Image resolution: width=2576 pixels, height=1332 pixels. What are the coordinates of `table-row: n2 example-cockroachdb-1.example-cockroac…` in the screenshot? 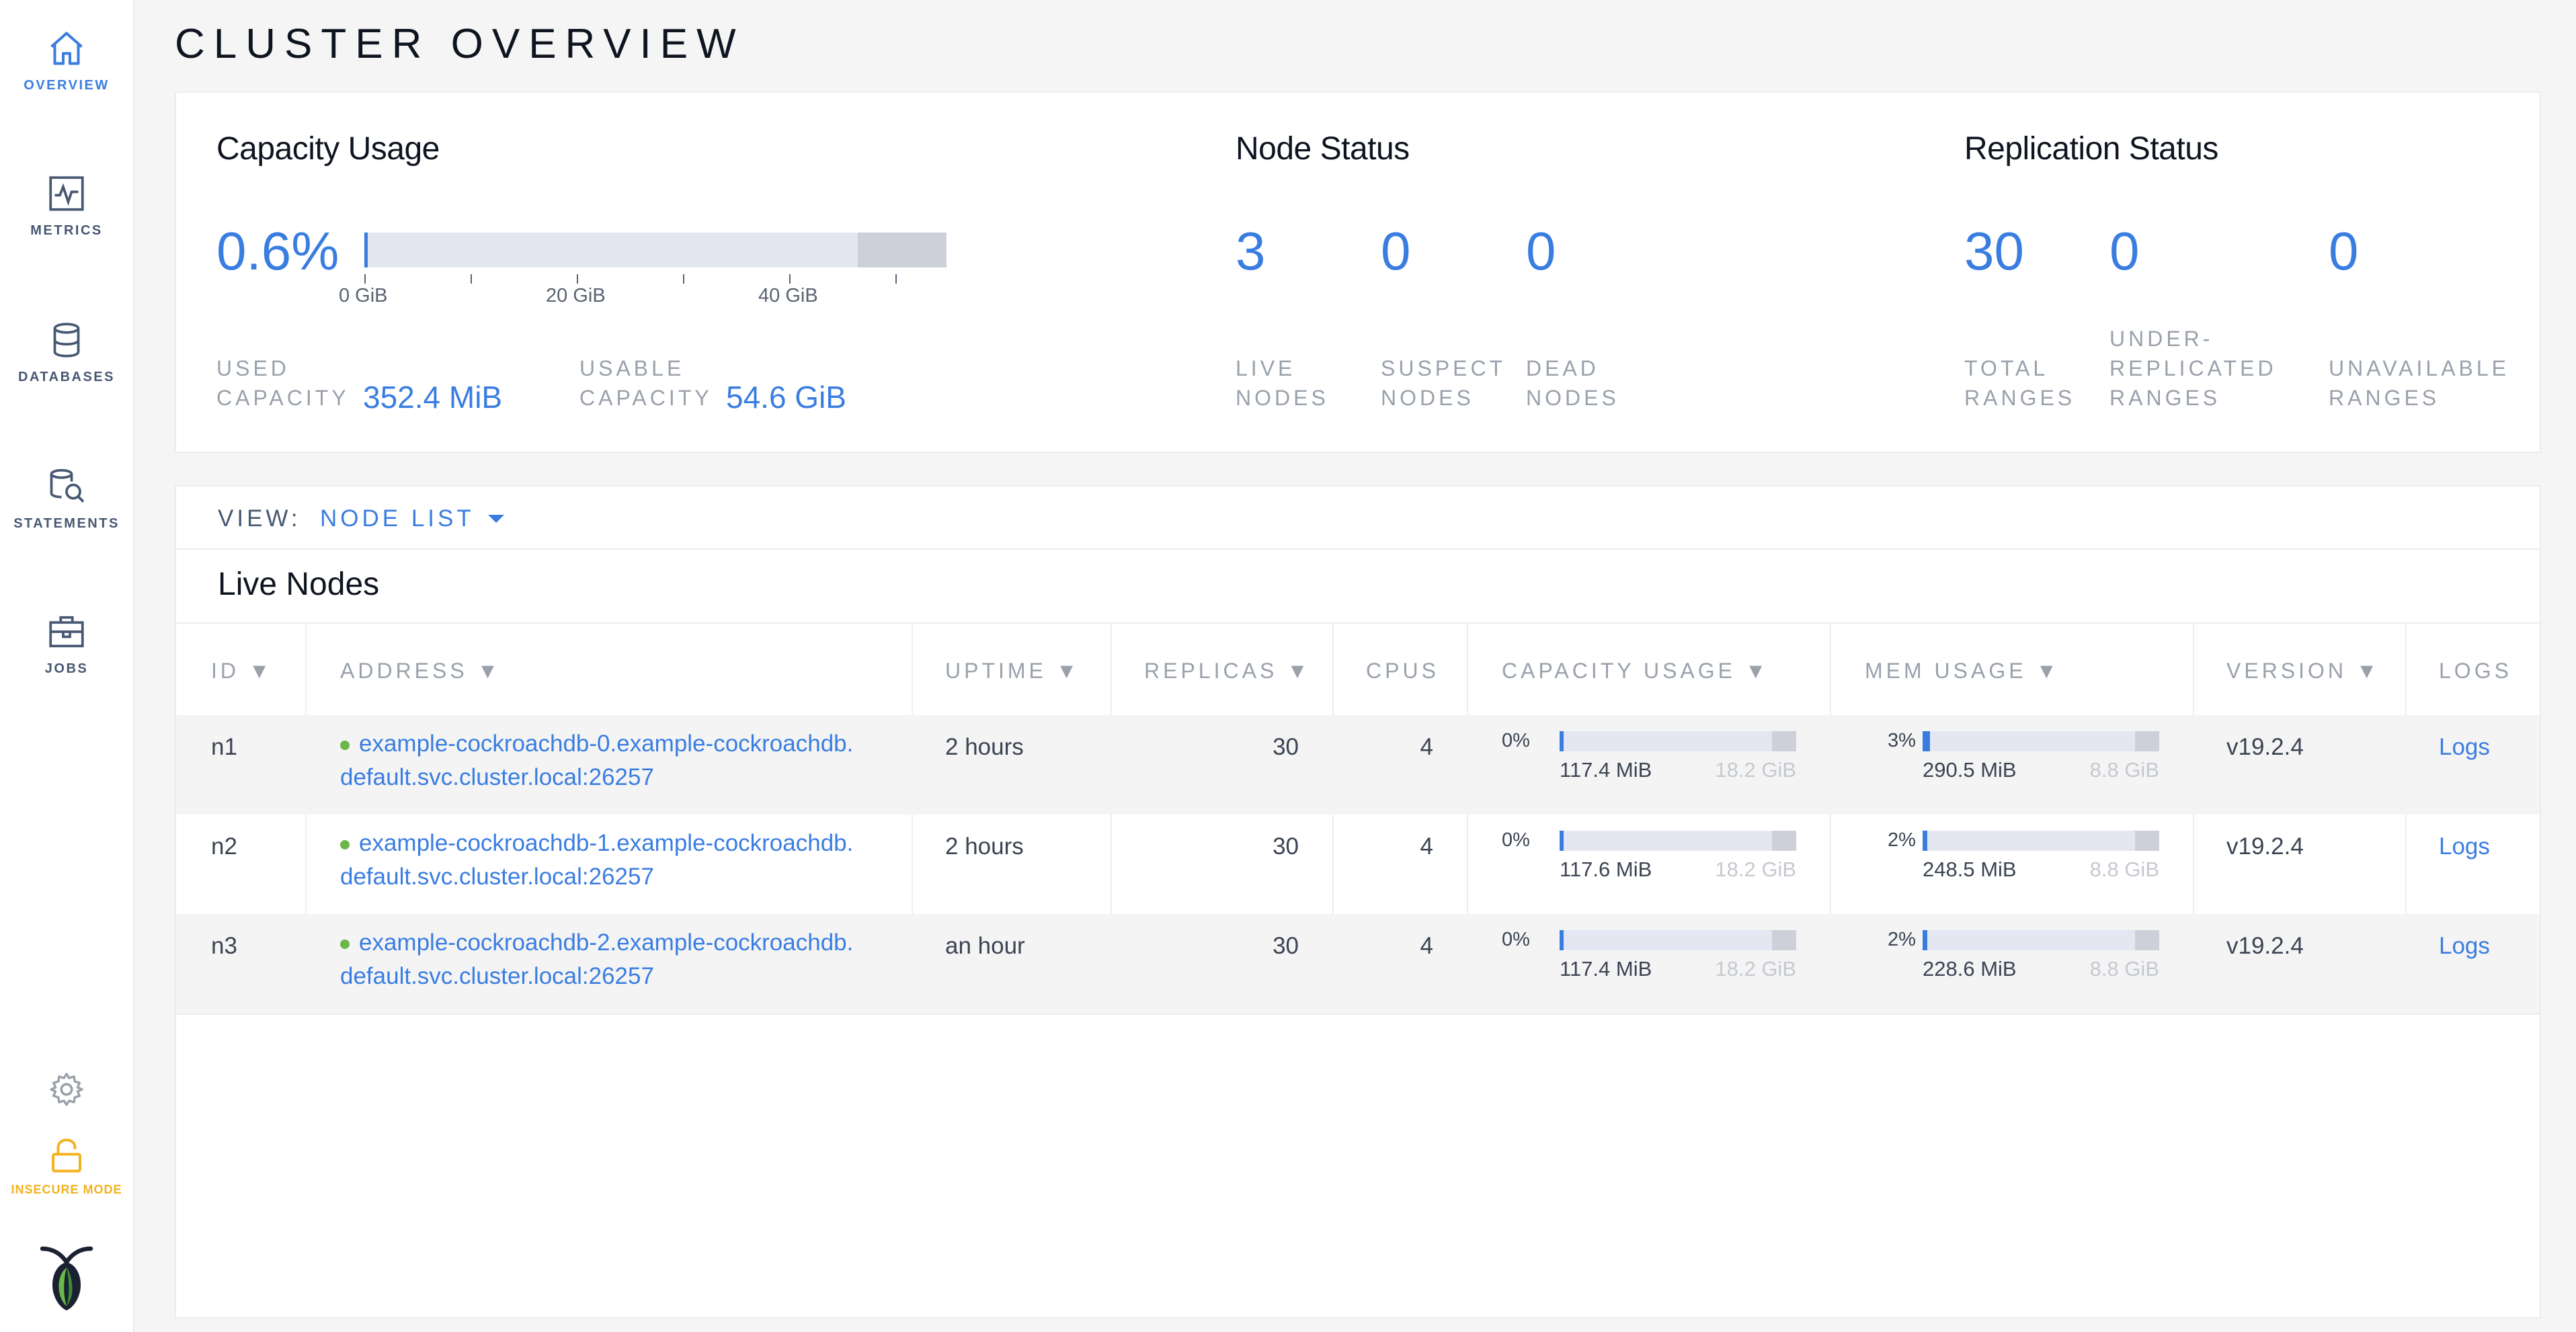 It's located at (1358, 865).